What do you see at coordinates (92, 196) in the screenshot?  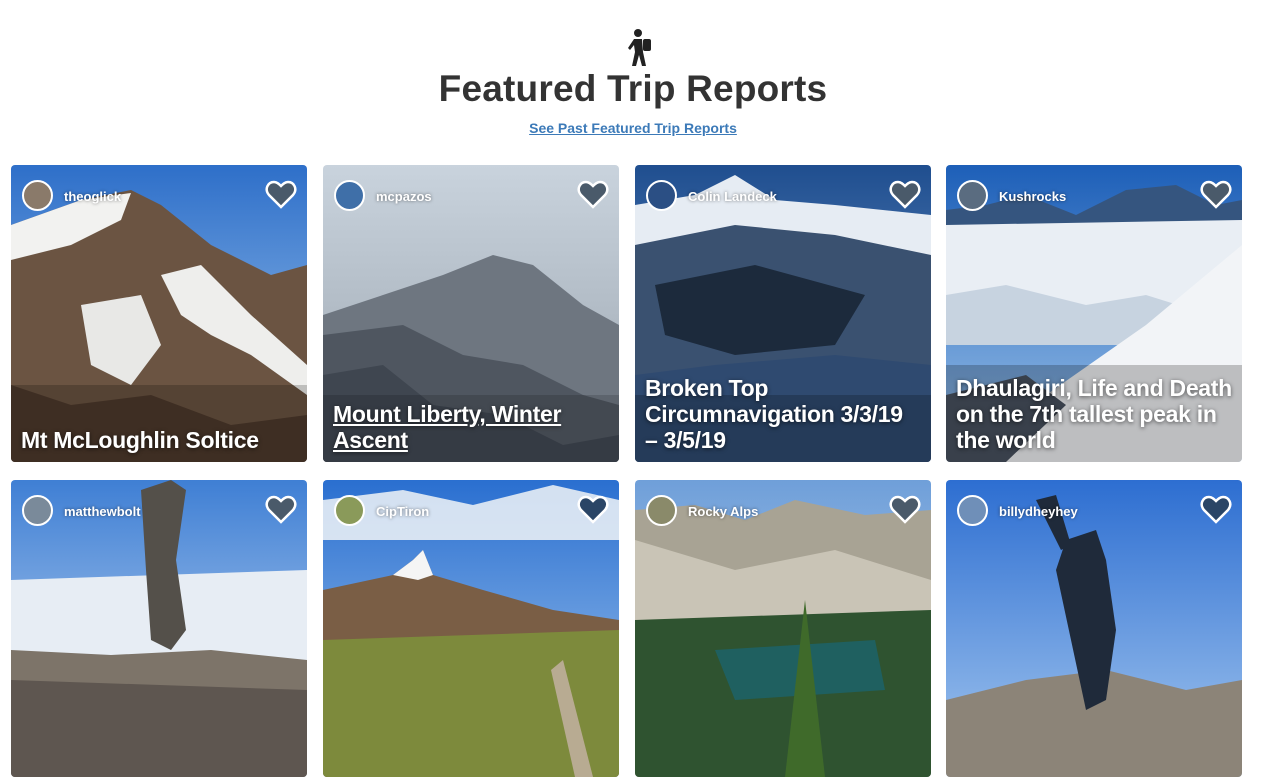 I see `card-username: theoglick` at bounding box center [92, 196].